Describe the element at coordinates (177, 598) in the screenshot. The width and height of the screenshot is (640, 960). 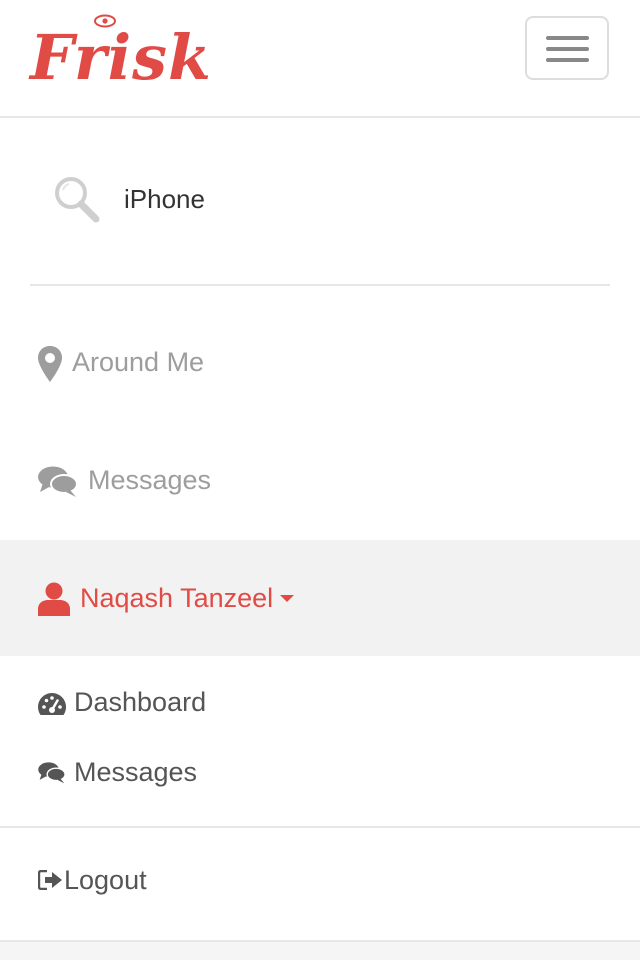
I see `user-name: Naqash Tanzeel` at that location.